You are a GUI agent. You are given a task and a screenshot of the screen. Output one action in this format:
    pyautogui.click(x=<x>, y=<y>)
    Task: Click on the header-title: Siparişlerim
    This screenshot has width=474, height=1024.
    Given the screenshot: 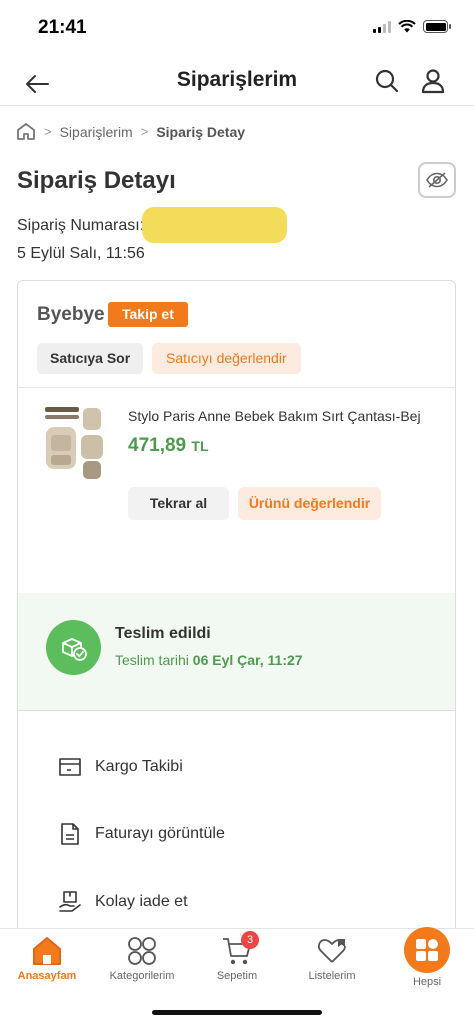 What is the action you would take?
    pyautogui.click(x=237, y=79)
    